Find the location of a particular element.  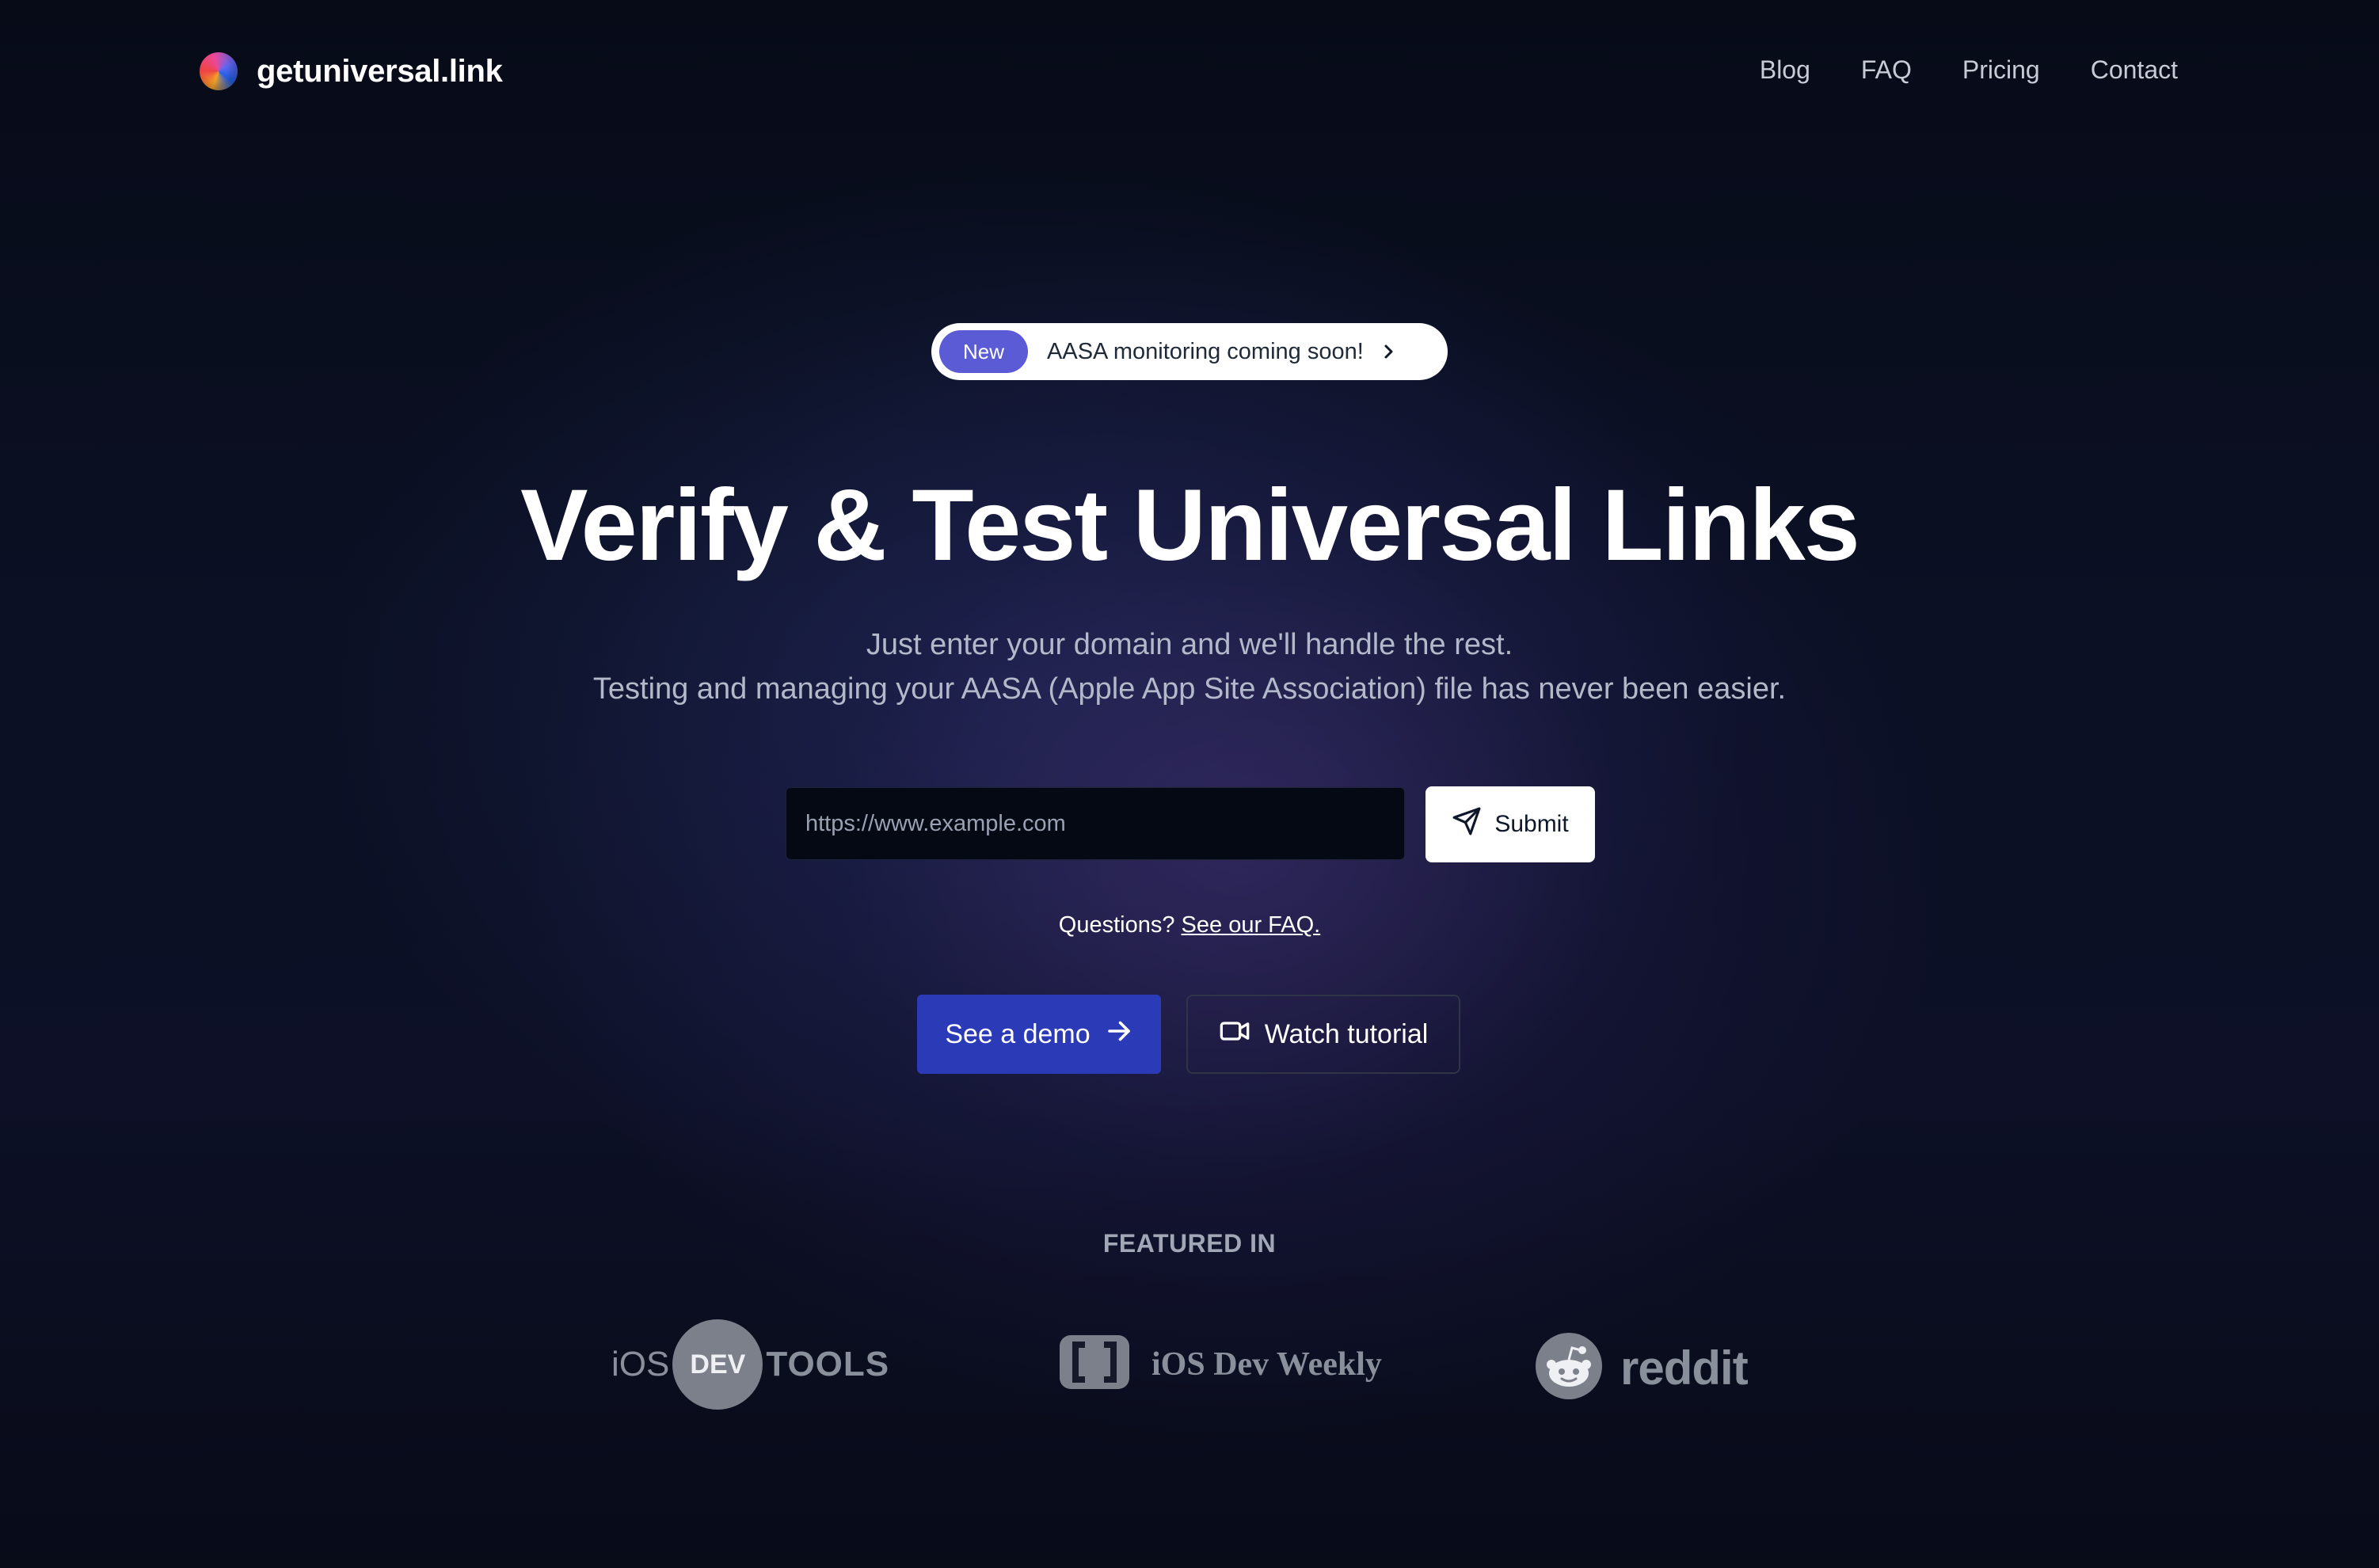

reddit-text: reddit is located at coordinates (1684, 1368).